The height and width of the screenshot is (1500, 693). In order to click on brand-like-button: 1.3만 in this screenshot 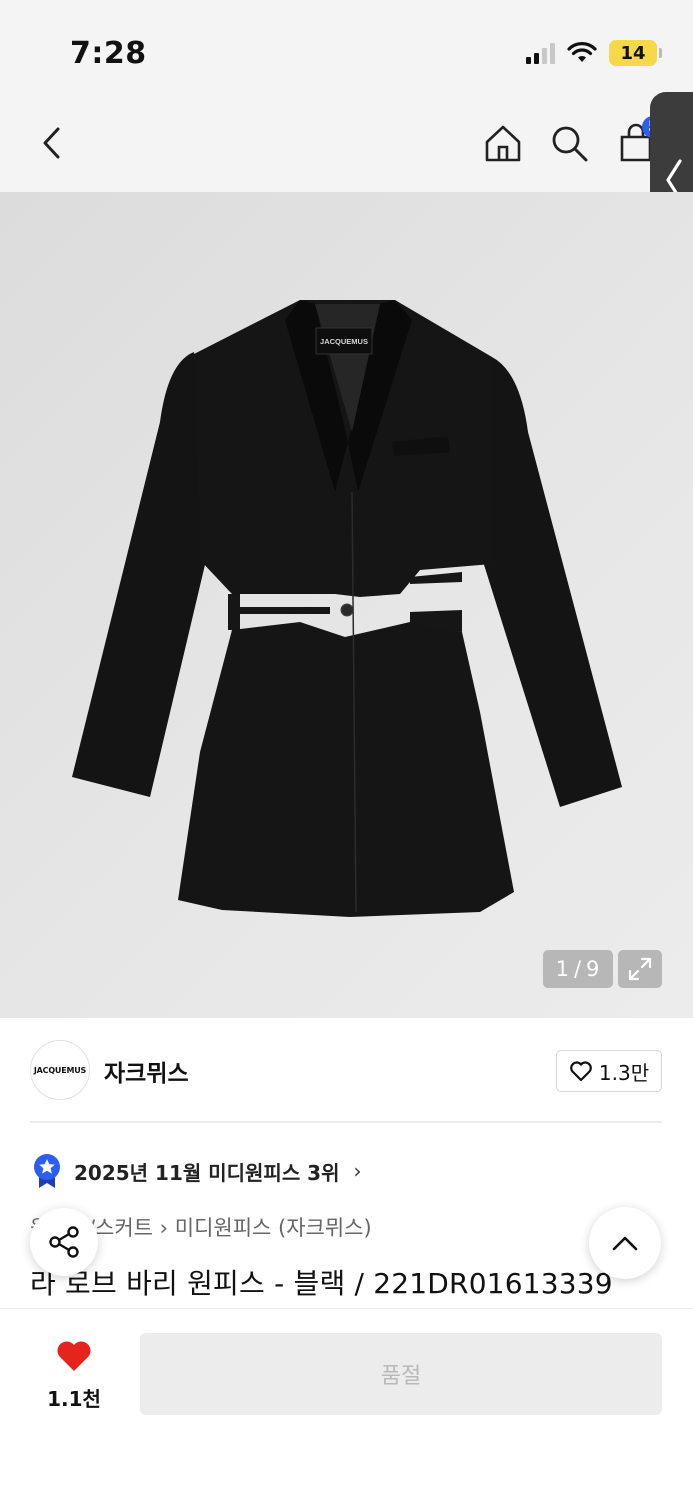, I will do `click(609, 1071)`.